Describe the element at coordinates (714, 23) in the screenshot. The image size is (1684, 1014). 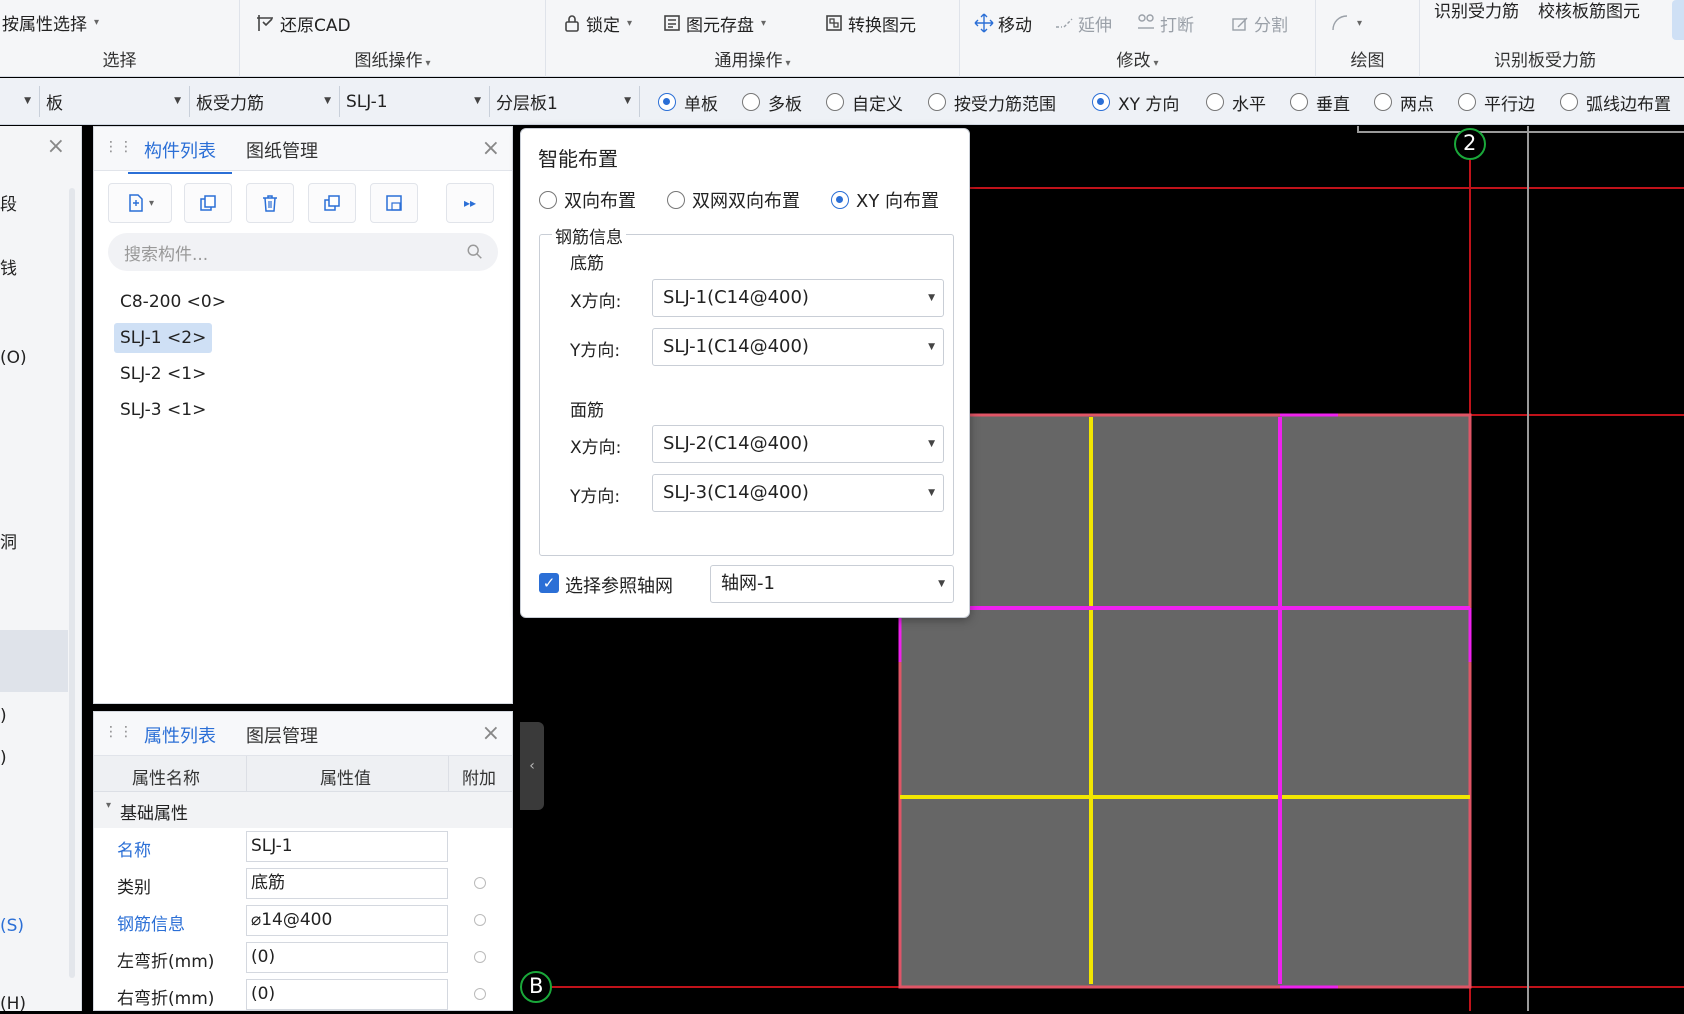
I see `save-element-button: 图元存盘 ▾` at that location.